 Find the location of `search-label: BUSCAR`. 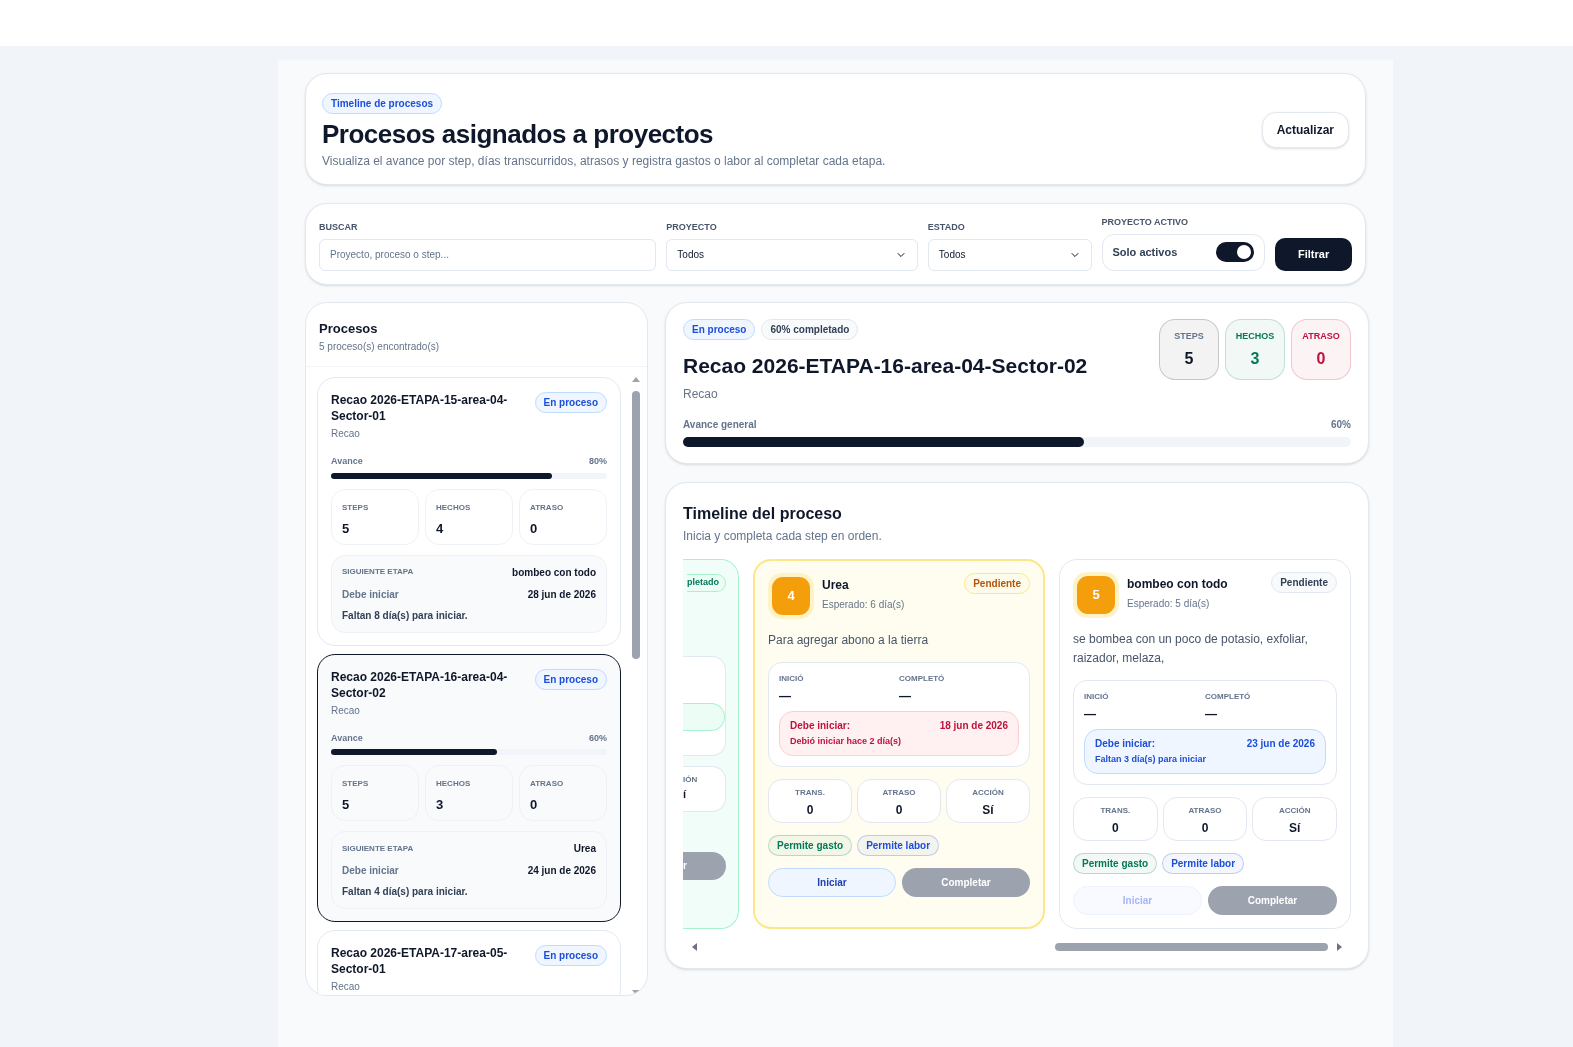

search-label: BUSCAR is located at coordinates (339, 227).